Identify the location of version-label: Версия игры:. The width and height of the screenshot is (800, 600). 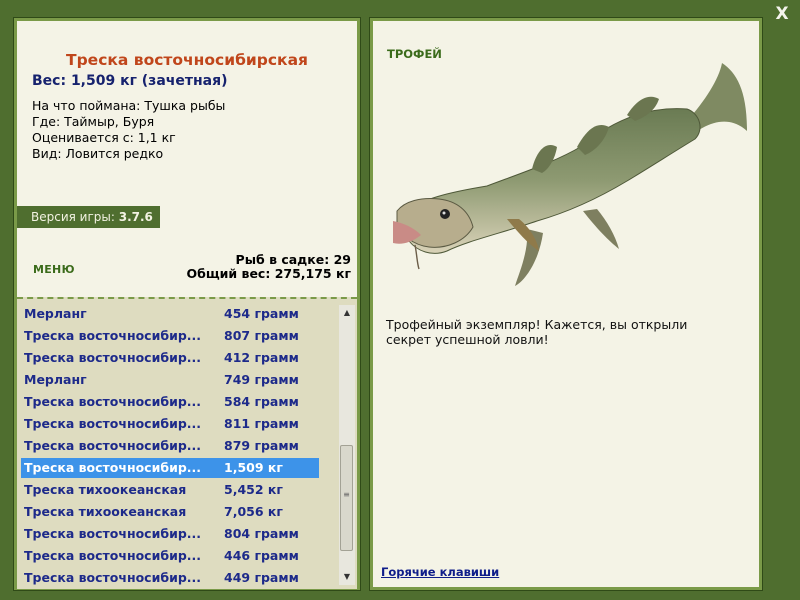
(73, 217).